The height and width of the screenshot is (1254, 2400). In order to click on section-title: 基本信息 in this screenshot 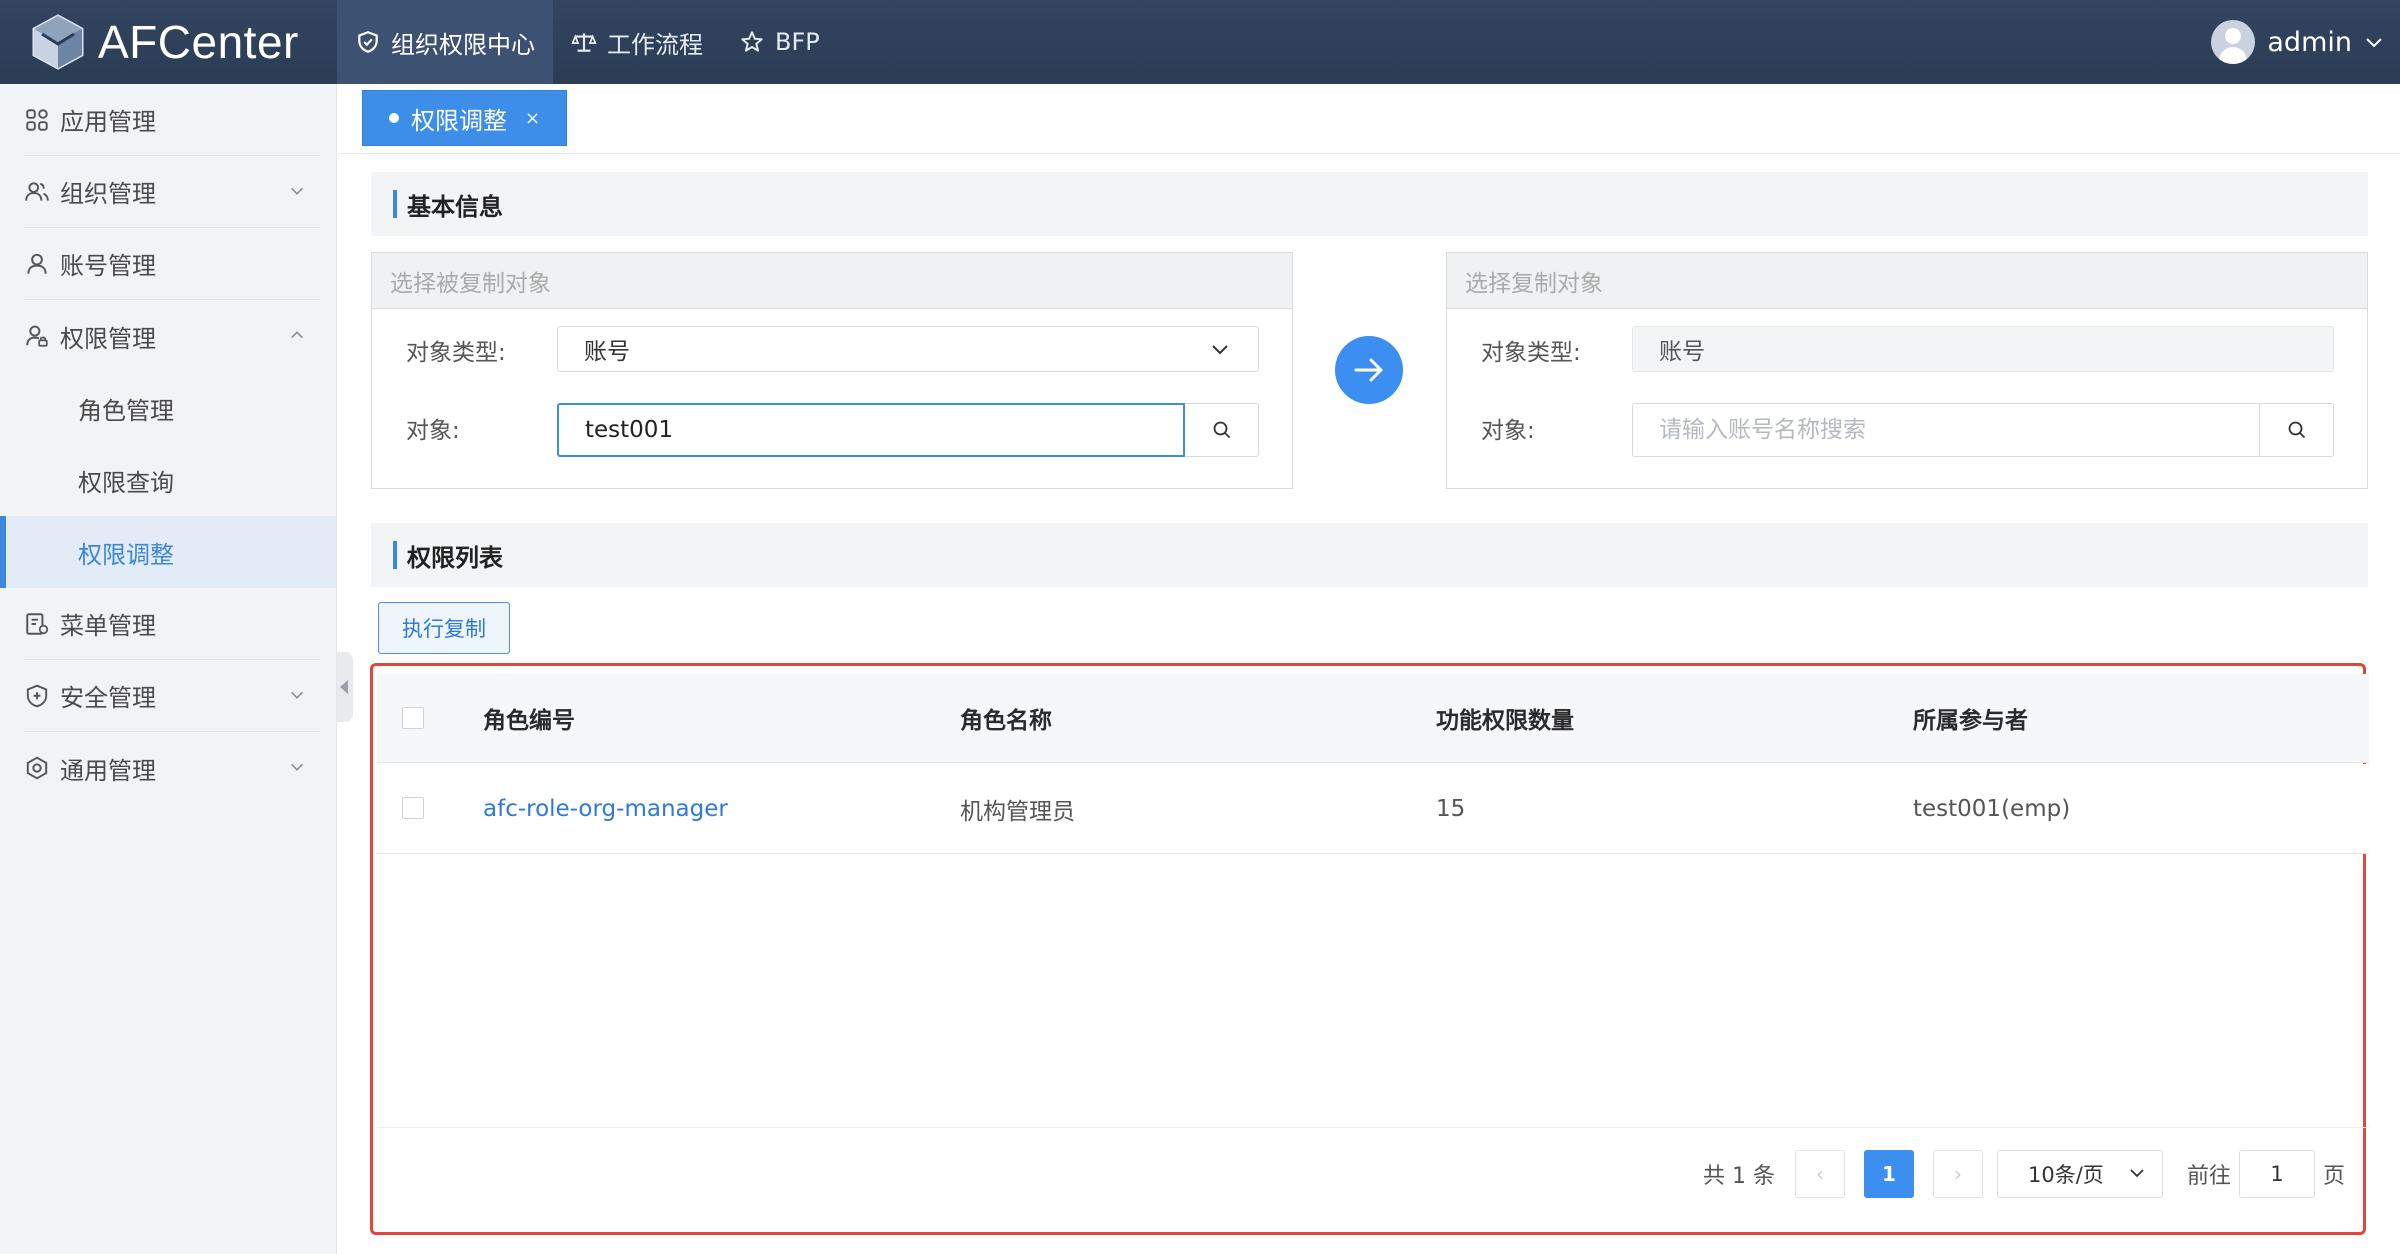, I will do `click(455, 206)`.